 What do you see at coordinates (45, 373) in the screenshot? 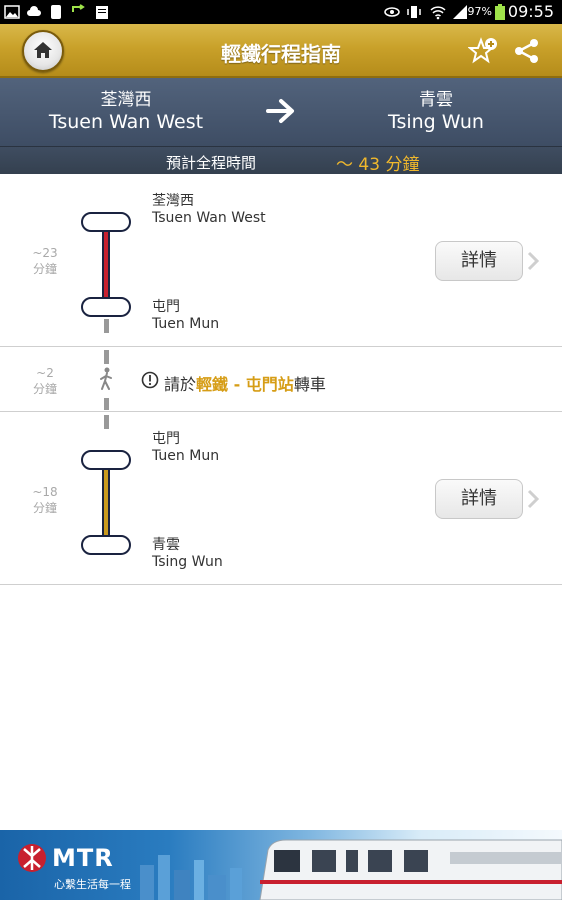
I see `transfer-duration-value: ~2` at bounding box center [45, 373].